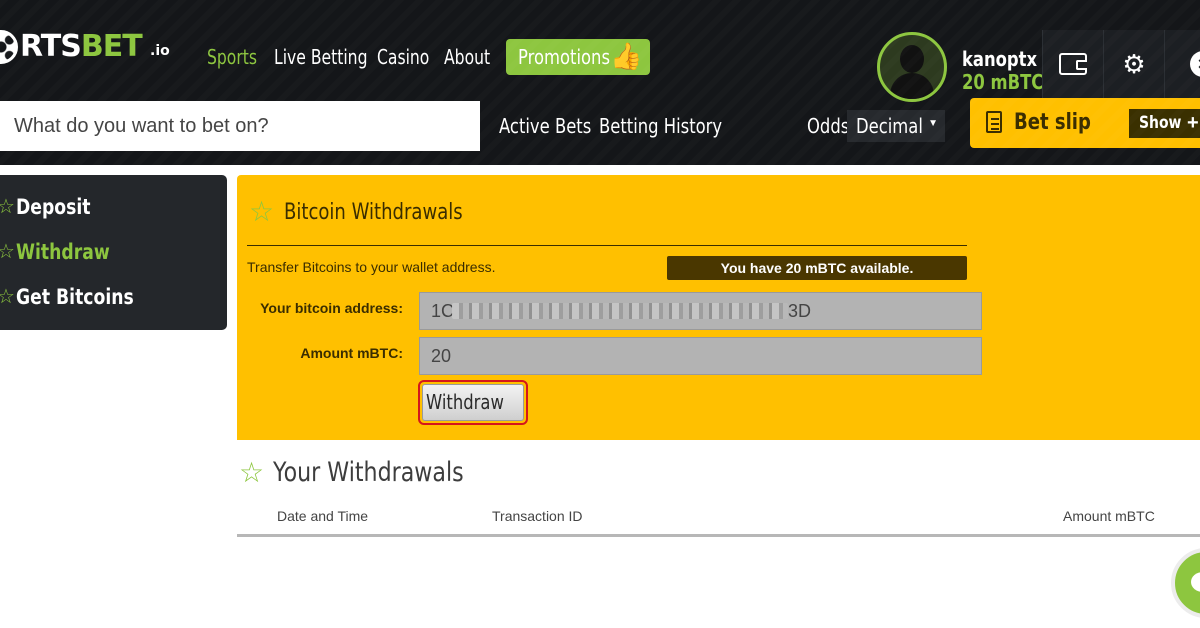 The image size is (1200, 628). I want to click on your-withdrawals-title: Your Withdrawals, so click(368, 472).